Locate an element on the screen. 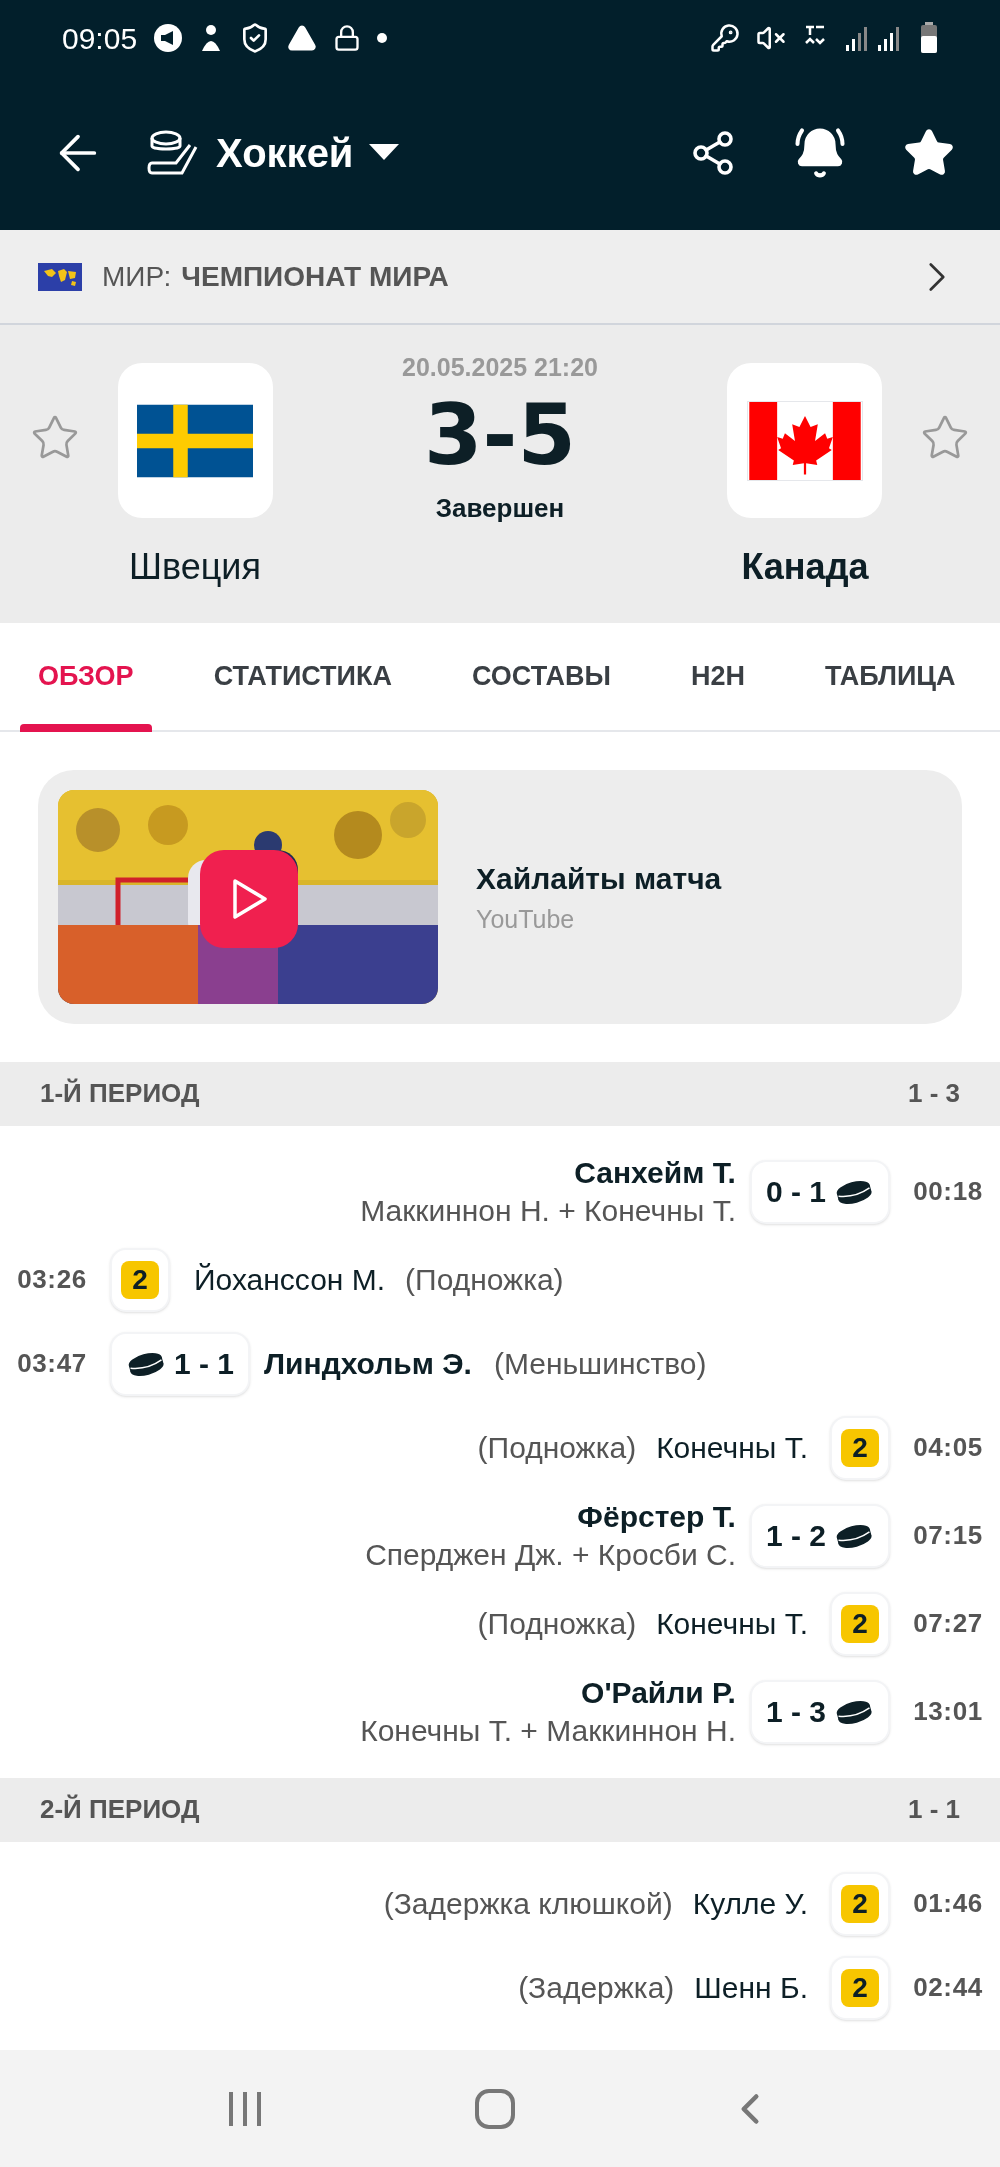 This screenshot has width=1000, height=2167. assists-text: Маккиннон Н. + Конечны Т. is located at coordinates (548, 1211).